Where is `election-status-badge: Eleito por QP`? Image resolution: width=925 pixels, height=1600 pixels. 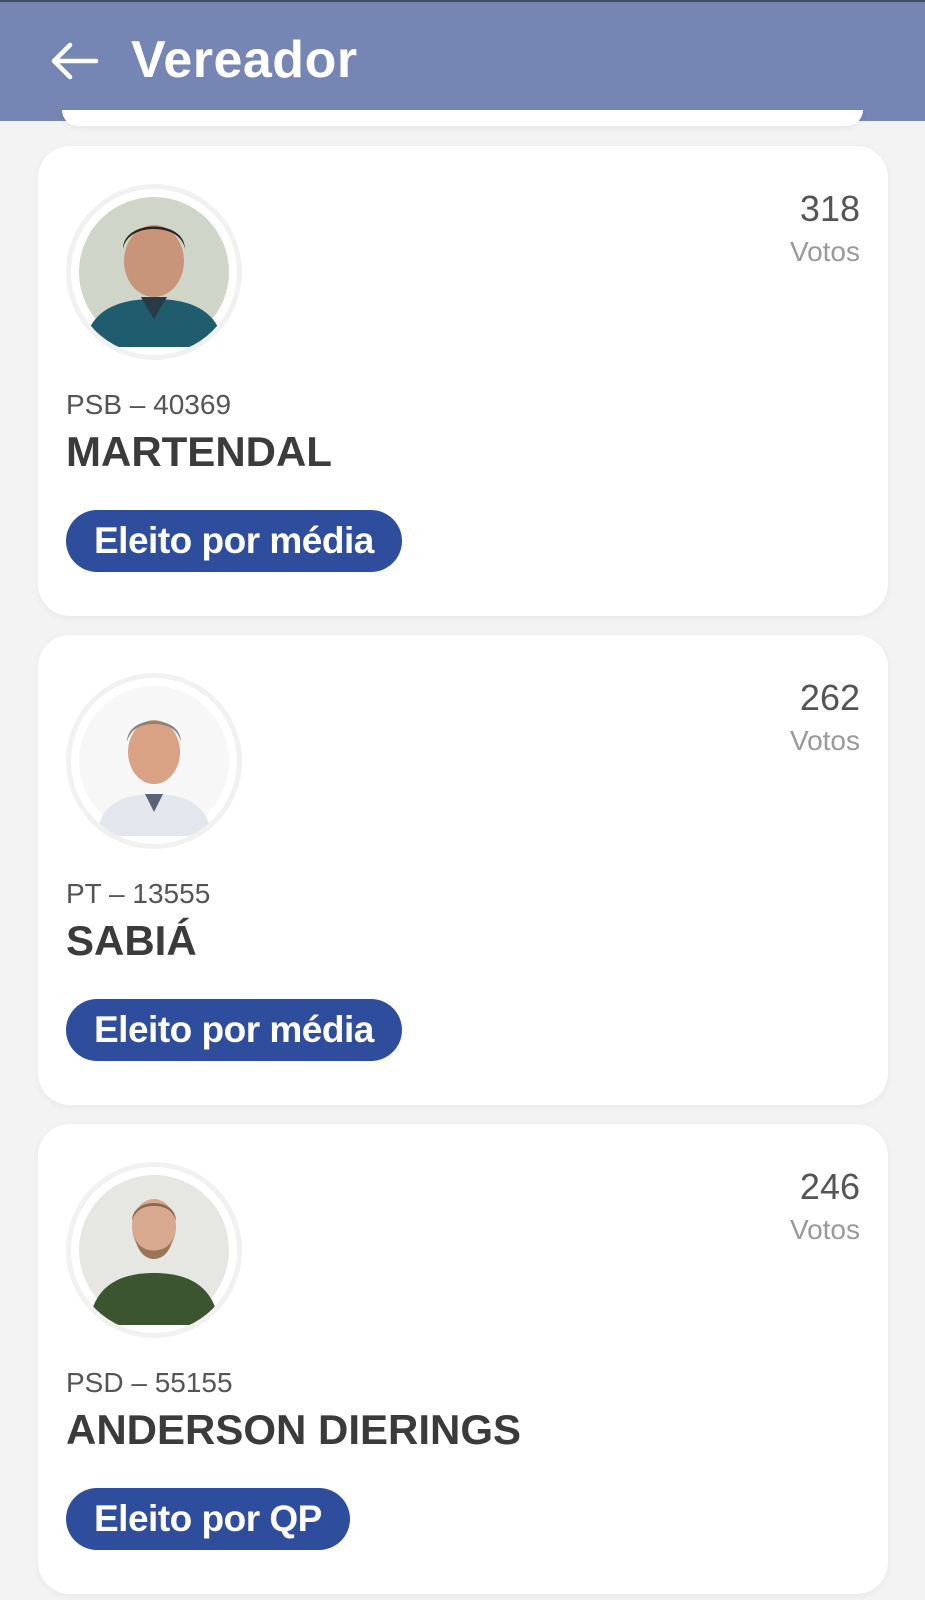 election-status-badge: Eleito por QP is located at coordinates (208, 1519).